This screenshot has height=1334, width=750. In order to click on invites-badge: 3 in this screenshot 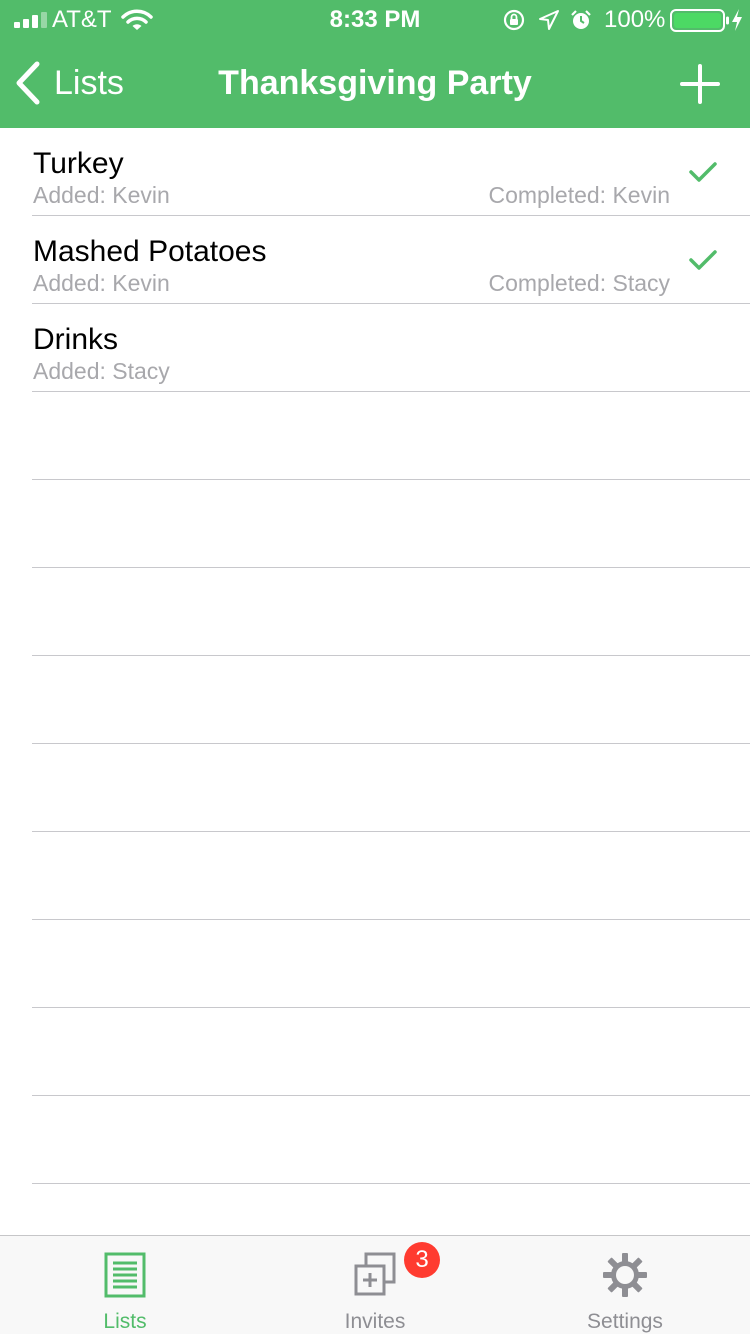, I will do `click(422, 1260)`.